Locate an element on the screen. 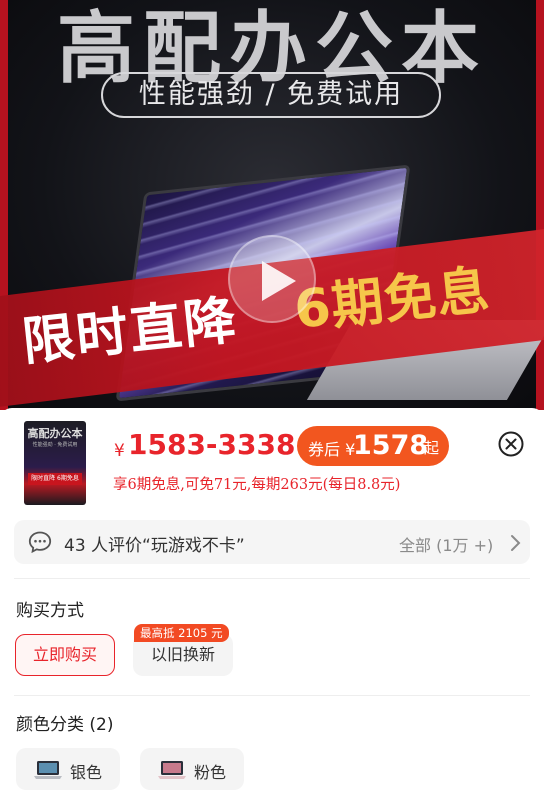 This screenshot has width=544, height=810. installment-info: 享6期免息,可免71元,每期263元(每日8.8元) is located at coordinates (257, 485).